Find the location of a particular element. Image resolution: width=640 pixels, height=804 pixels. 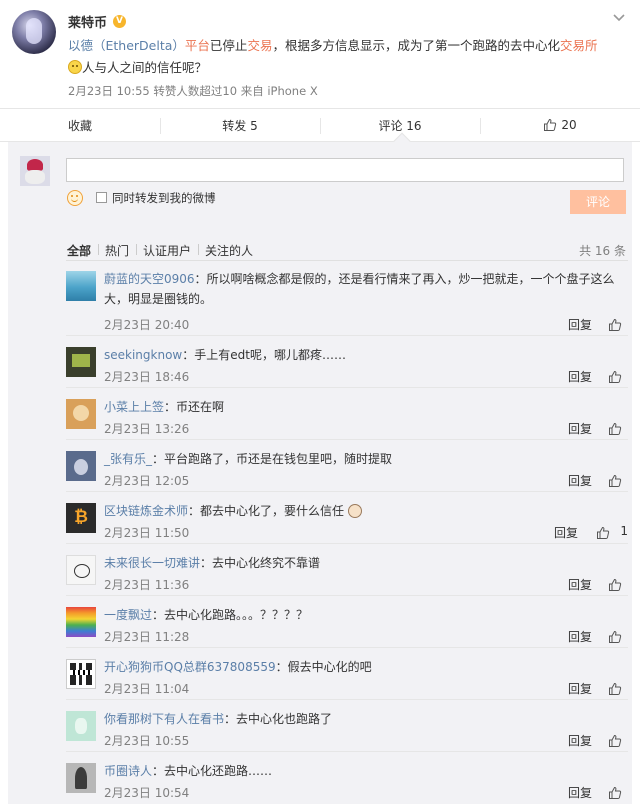

comment-item: 区块链炼金术师：都去中心化了，要什么信任 2月23日 11:50 回复 1 is located at coordinates (347, 518).